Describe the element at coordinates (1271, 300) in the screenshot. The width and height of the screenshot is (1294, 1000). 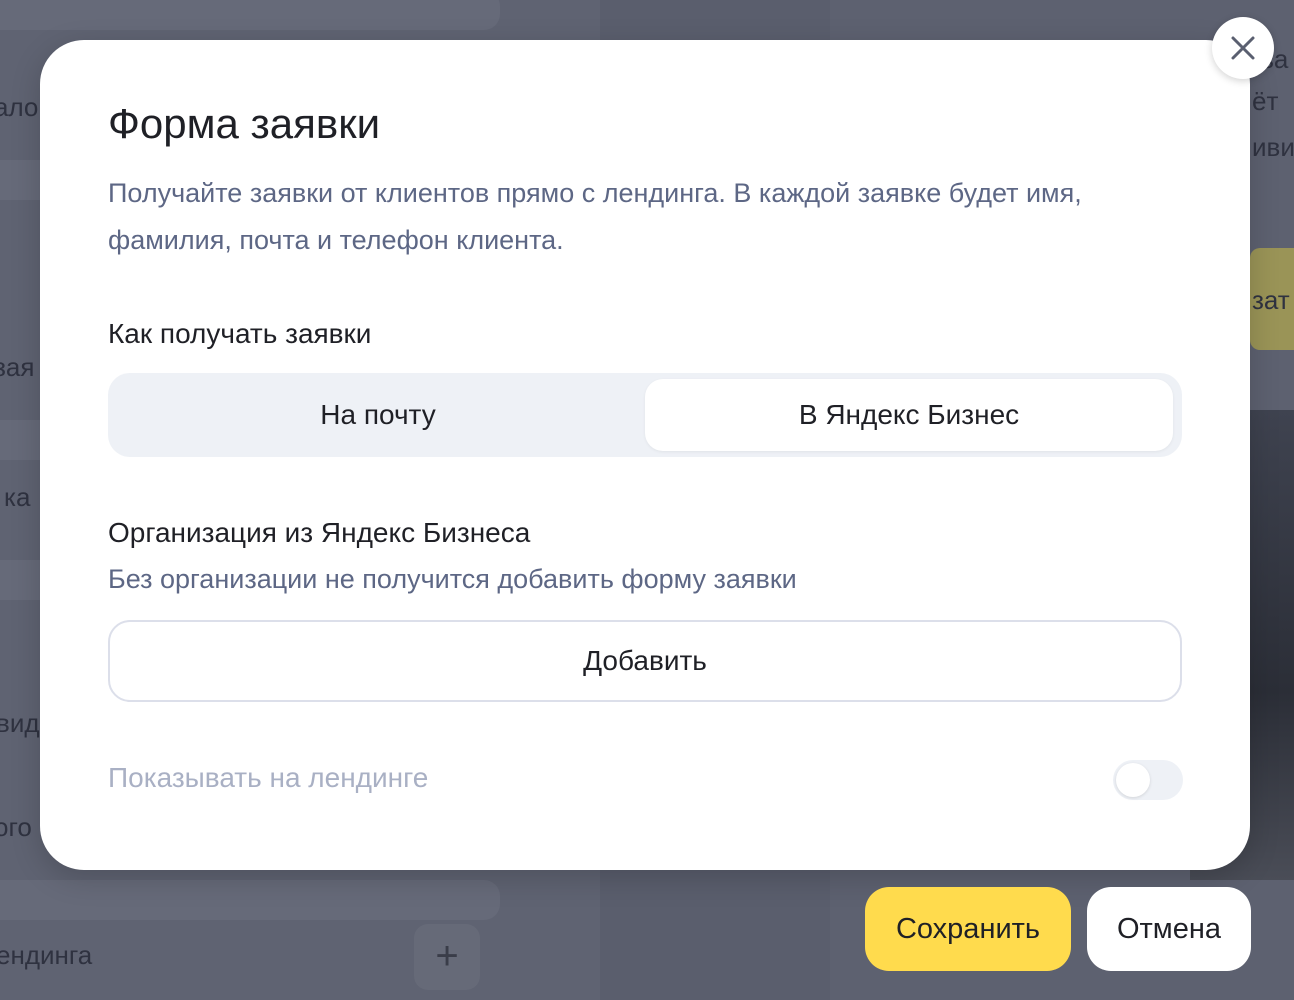
I see `background-text: зат` at that location.